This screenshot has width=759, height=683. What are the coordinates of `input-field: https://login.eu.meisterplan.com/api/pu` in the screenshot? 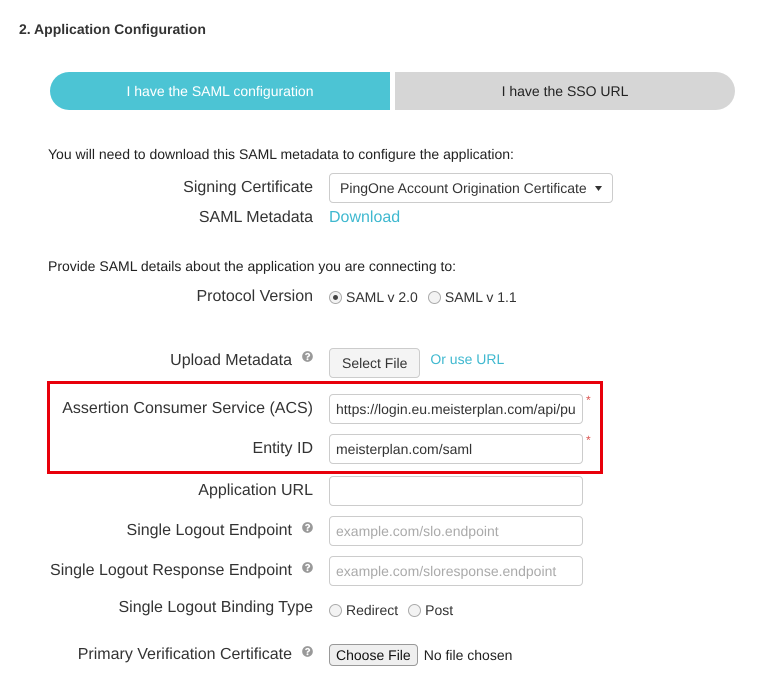 It's located at (456, 409).